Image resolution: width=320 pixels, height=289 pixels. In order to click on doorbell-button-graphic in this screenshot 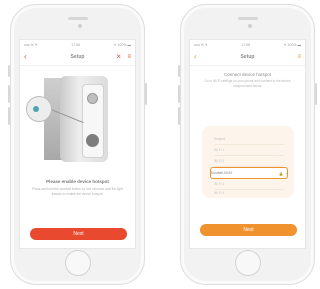, I will do `click(92, 140)`.